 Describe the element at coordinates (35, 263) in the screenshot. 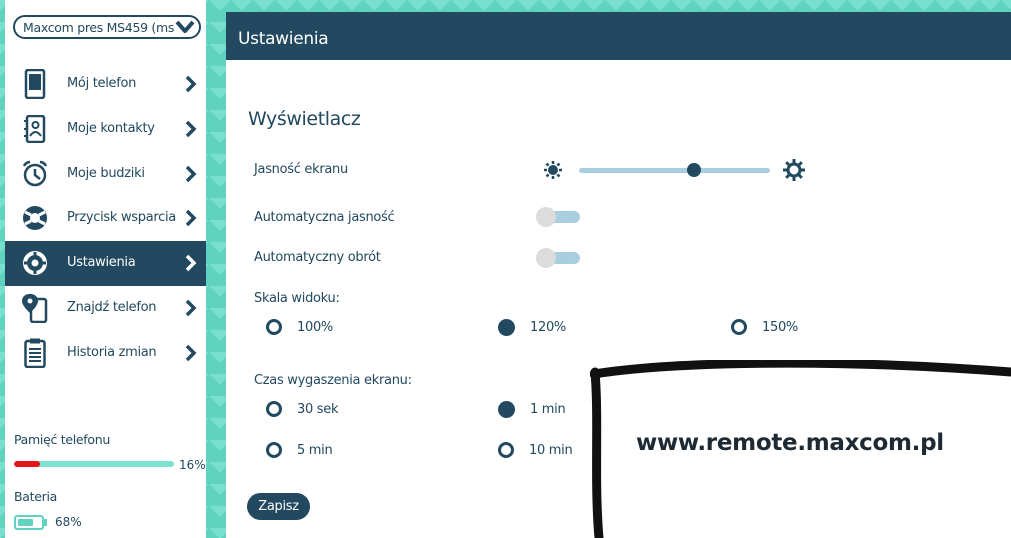

I see `gear-icon` at that location.